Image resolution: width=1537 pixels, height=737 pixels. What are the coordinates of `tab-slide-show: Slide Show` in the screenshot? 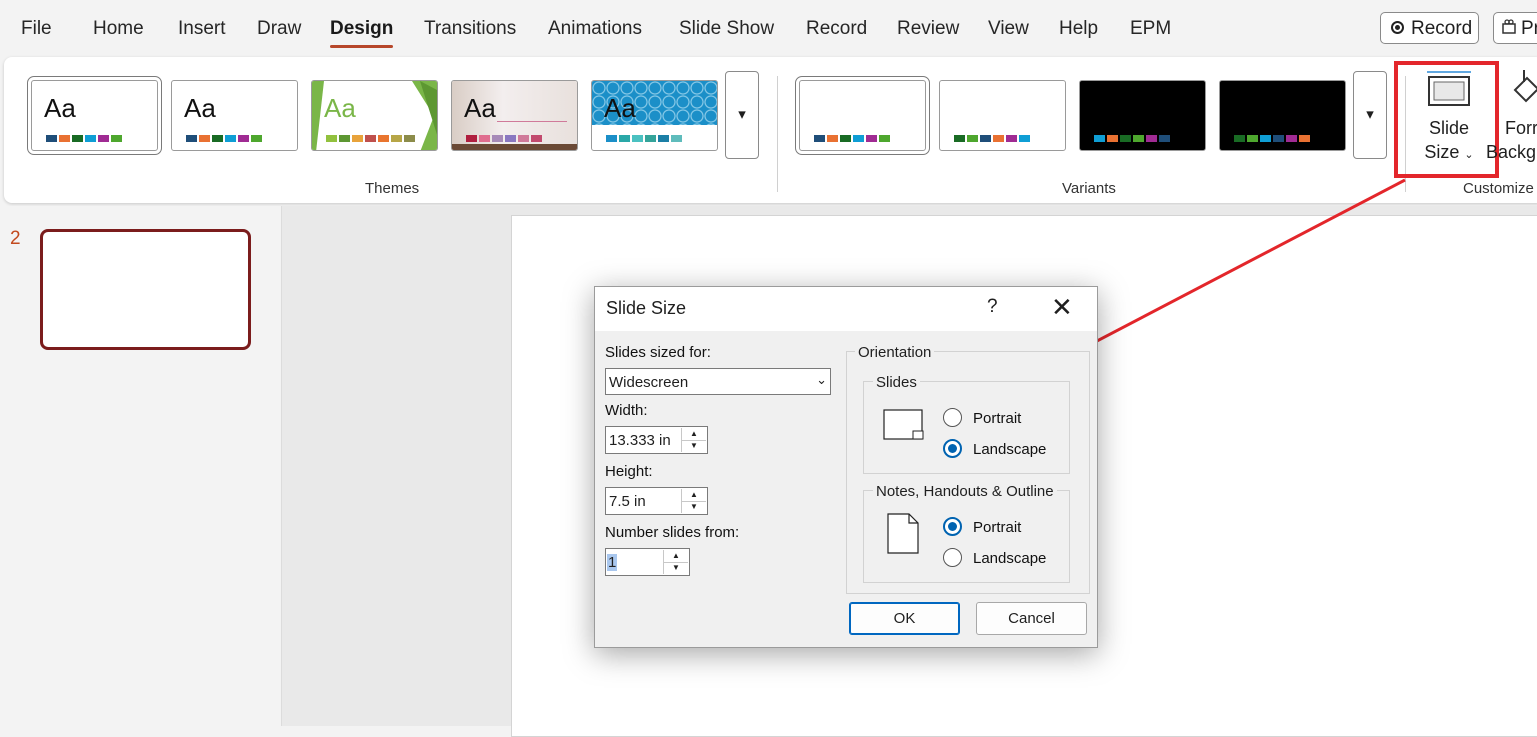 It's located at (726, 29).